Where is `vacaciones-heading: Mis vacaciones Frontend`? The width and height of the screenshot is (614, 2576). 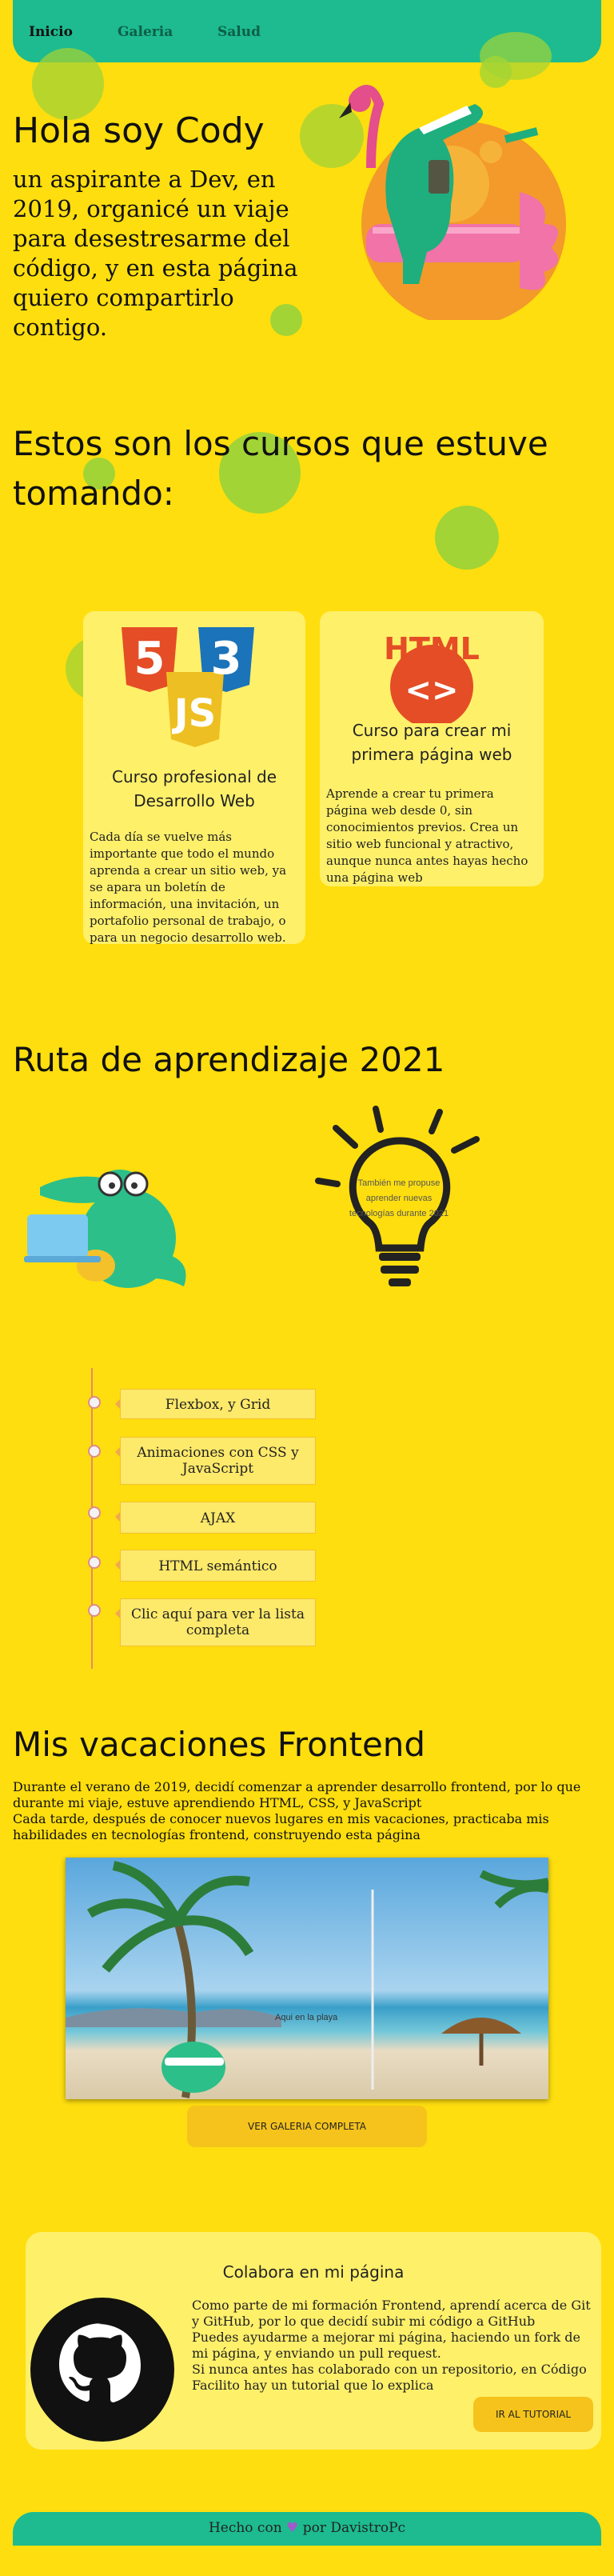
vacaciones-heading: Mis vacaciones Frontend is located at coordinates (219, 1744).